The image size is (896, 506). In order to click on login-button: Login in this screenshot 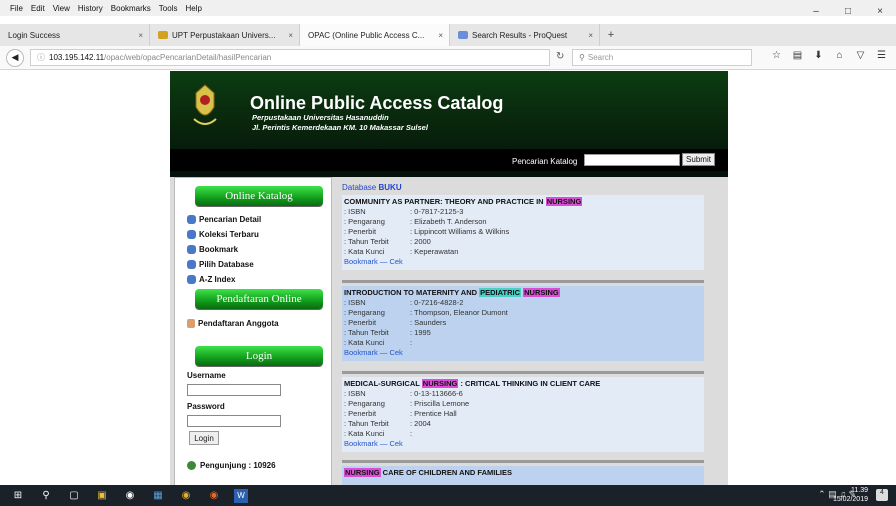, I will do `click(204, 438)`.